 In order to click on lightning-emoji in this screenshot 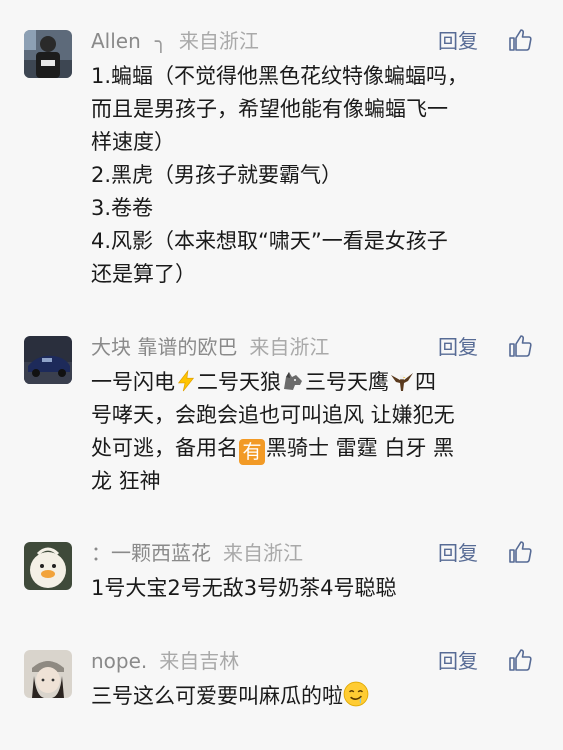, I will do `click(186, 380)`.